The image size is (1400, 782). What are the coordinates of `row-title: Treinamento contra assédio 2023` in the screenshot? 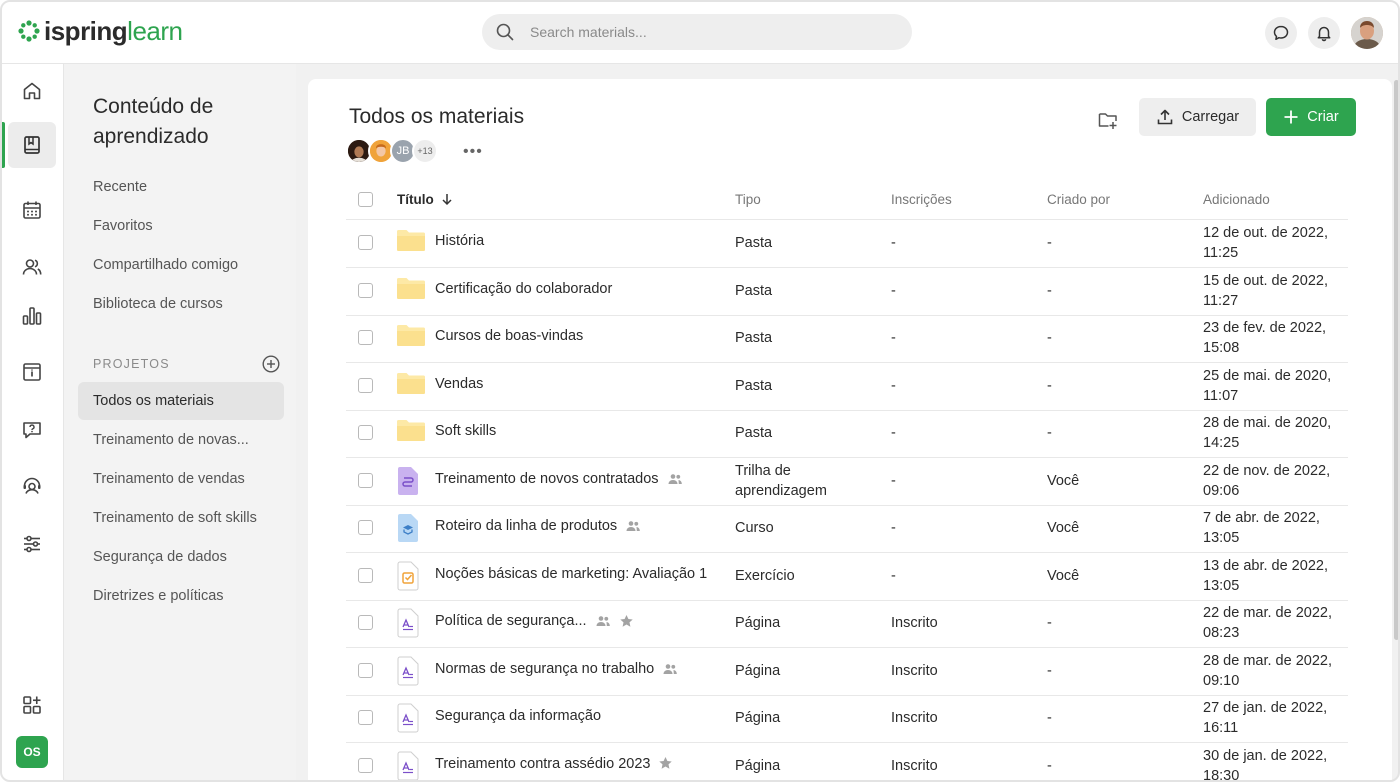 It's located at (554, 764).